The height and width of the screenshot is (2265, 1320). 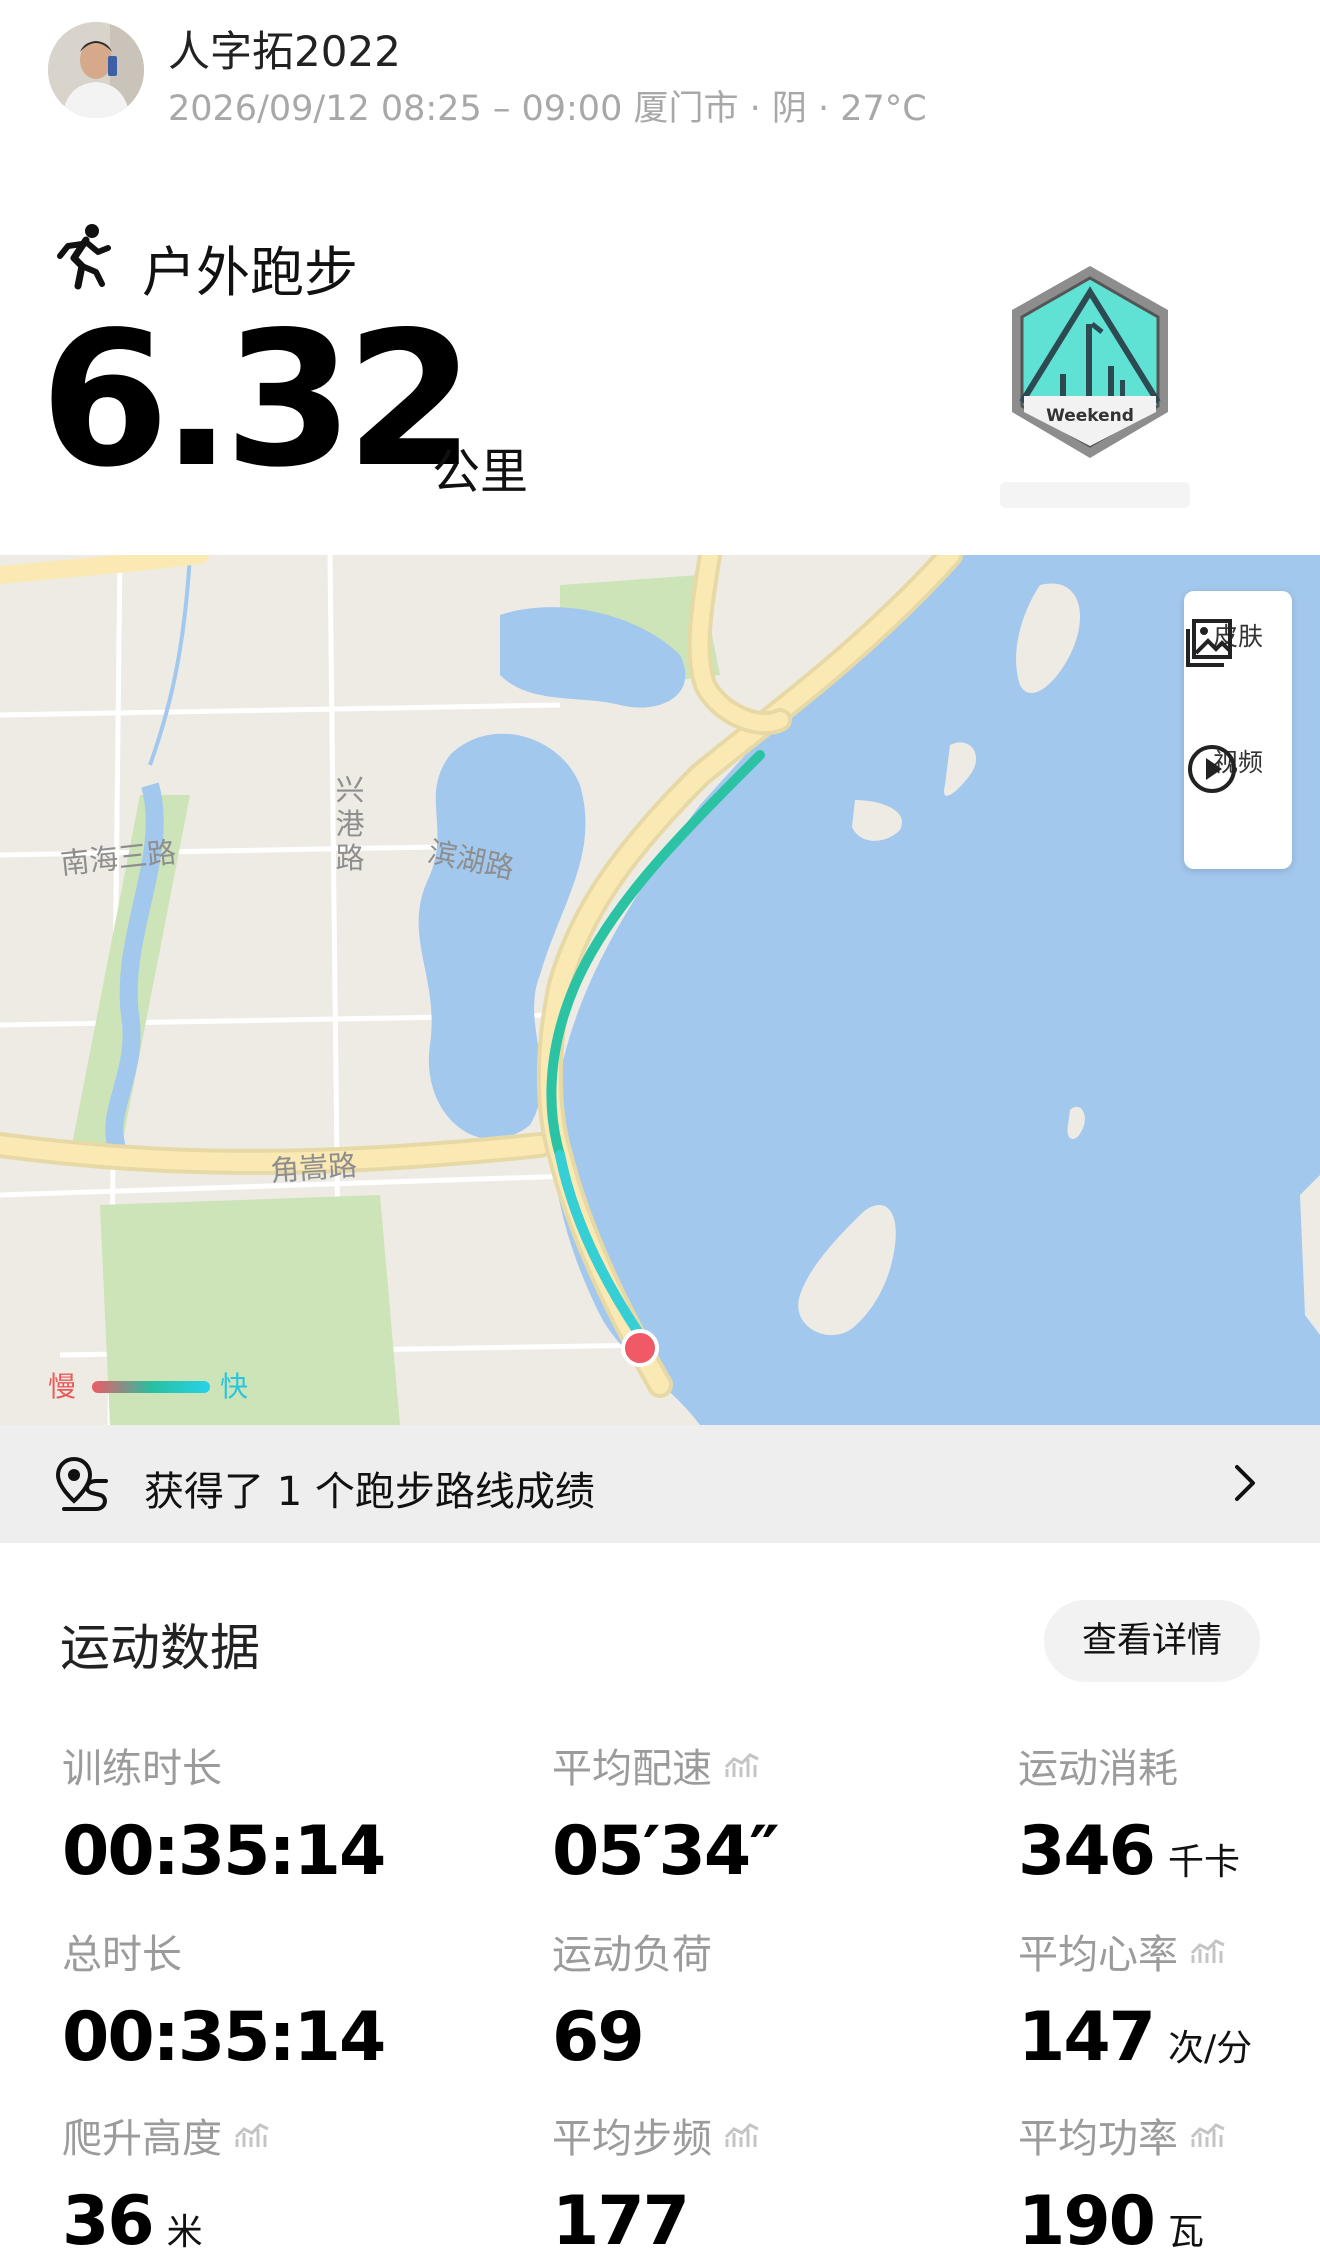 What do you see at coordinates (1238, 767) in the screenshot?
I see `video-button: 视频` at bounding box center [1238, 767].